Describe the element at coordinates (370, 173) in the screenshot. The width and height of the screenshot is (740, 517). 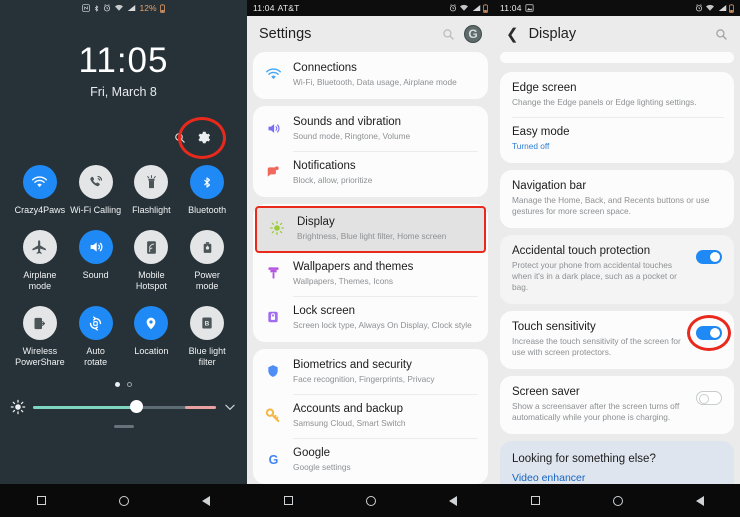
I see `settings-item-notifications: Notifications Block, allow, prioritize` at that location.